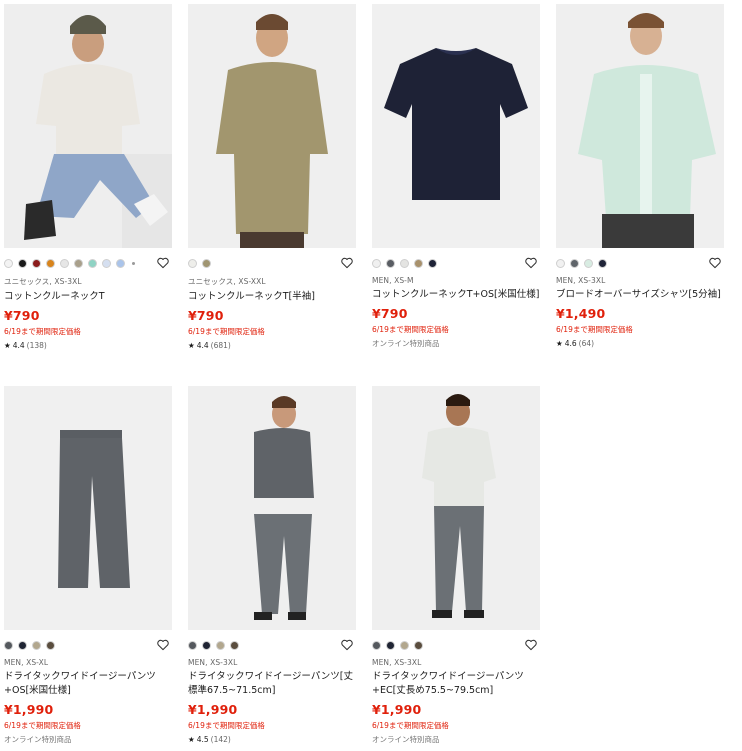  Describe the element at coordinates (202, 739) in the screenshot. I see `rating-value: 4.5` at that location.